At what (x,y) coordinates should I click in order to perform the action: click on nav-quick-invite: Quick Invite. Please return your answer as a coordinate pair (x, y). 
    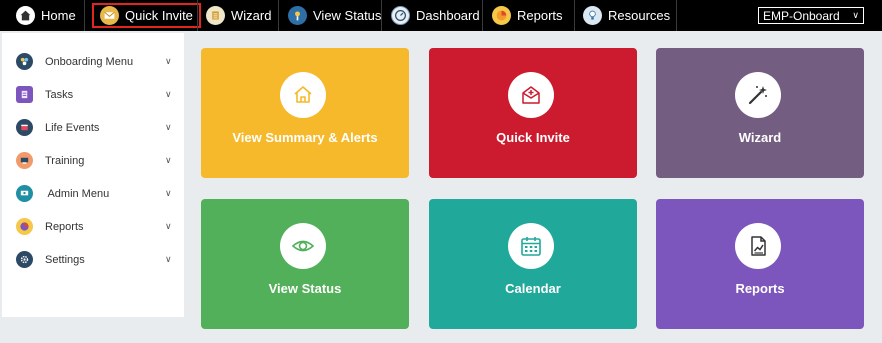
    Looking at the image, I should click on (146, 15).